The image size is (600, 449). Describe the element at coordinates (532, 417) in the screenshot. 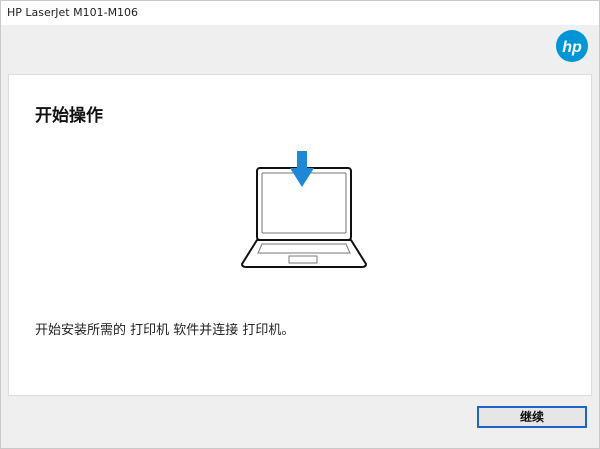

I see `continue-button: 继续` at that location.